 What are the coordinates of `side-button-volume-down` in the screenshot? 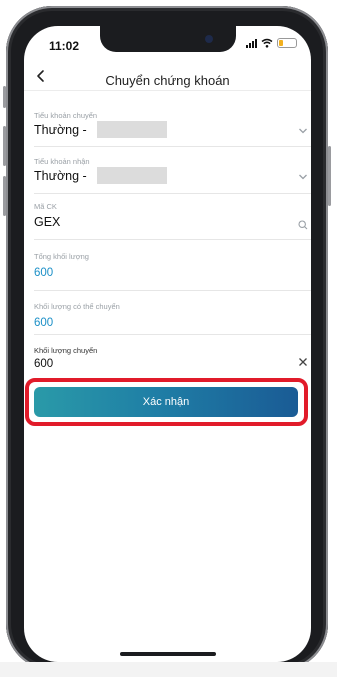 It's located at (4, 196).